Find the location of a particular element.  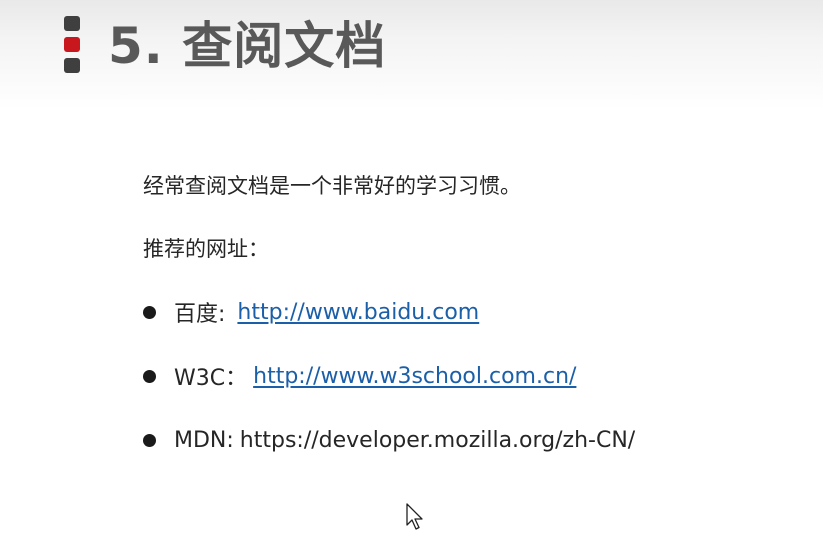

site-label: W3C： is located at coordinates (211, 378).